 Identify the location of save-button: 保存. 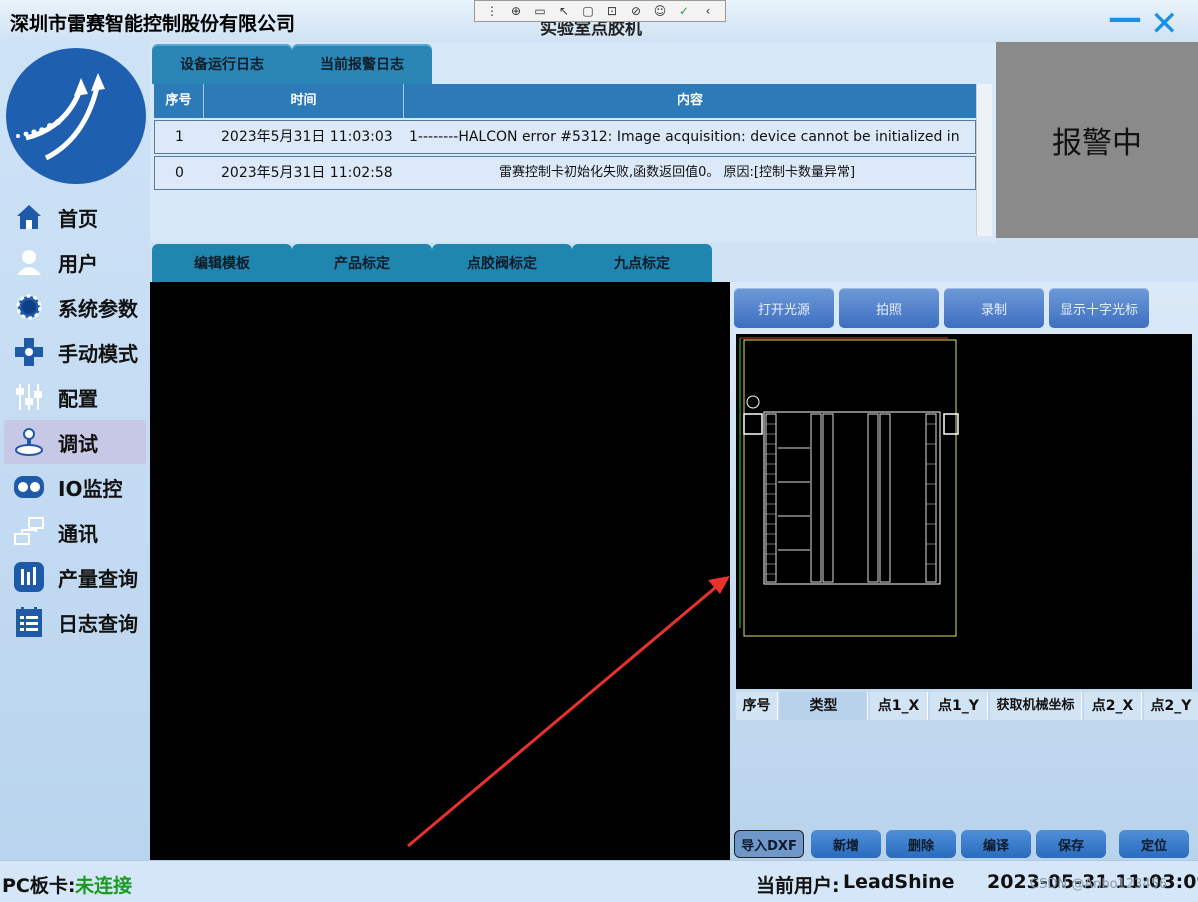
(1071, 844).